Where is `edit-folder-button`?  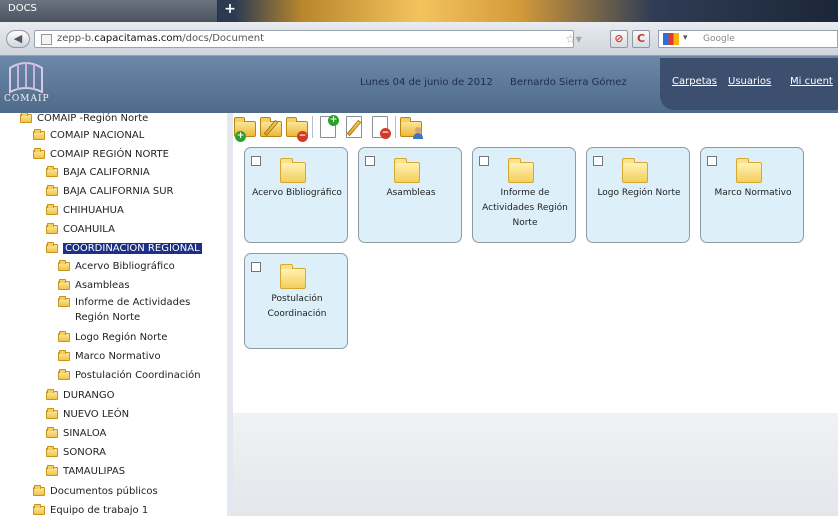 edit-folder-button is located at coordinates (271, 127).